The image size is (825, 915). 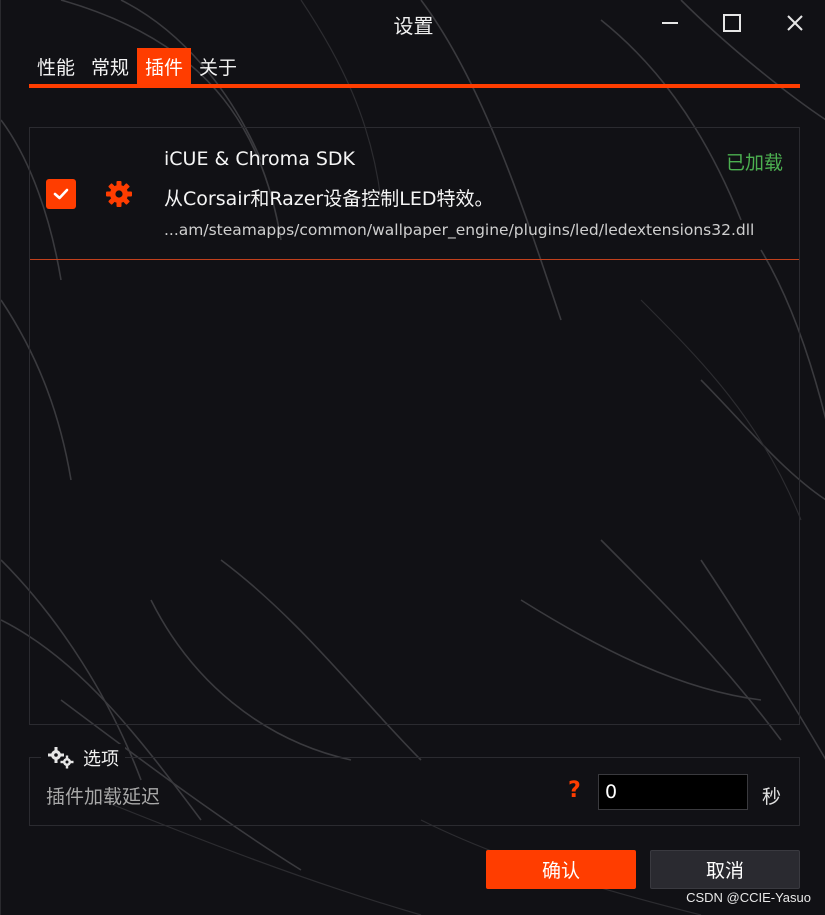 I want to click on plugin-enabled-checkbox, so click(x=61, y=194).